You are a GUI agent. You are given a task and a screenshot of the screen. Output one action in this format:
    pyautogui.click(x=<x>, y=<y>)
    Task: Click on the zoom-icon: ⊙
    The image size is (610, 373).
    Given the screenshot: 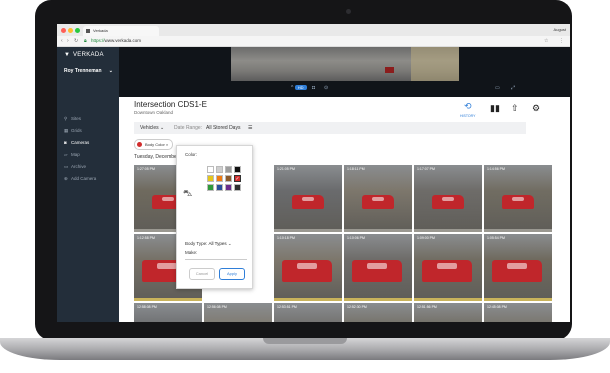 What is the action you would take?
    pyautogui.click(x=326, y=88)
    